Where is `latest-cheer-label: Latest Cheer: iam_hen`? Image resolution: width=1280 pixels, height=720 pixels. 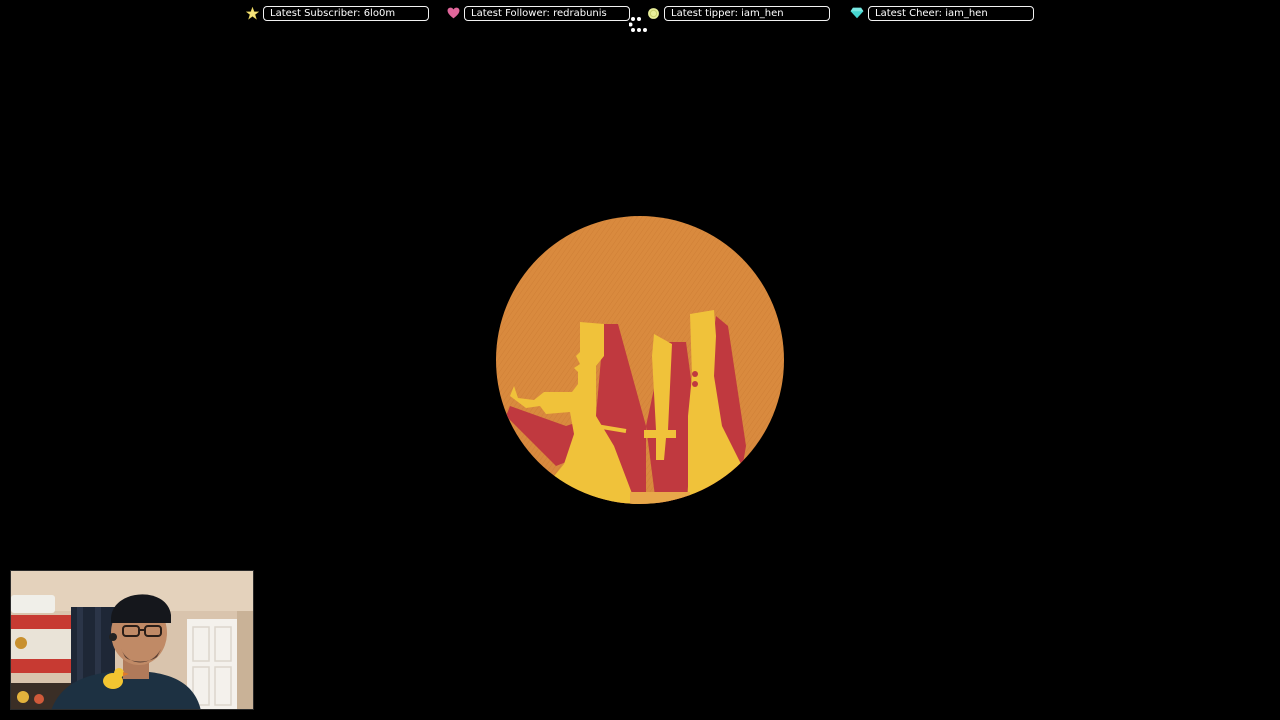
latest-cheer-label: Latest Cheer: iam_hen is located at coordinates (951, 13).